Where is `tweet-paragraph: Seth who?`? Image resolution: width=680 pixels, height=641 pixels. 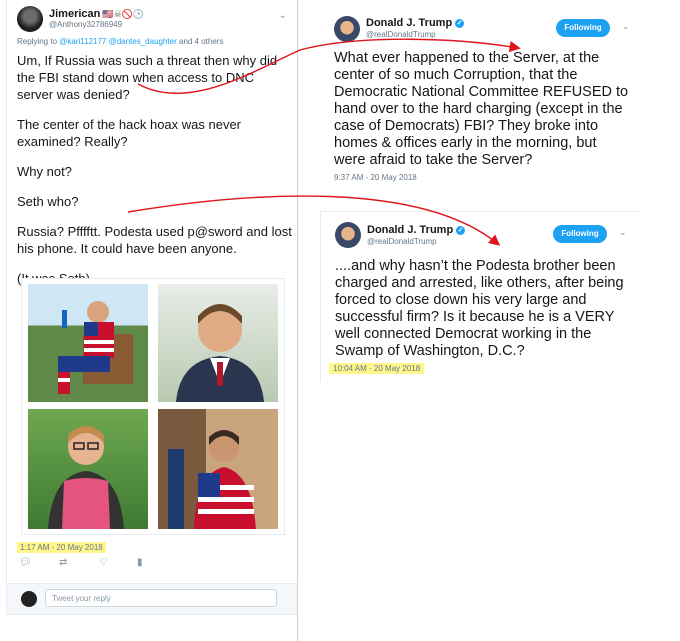
tweet-paragraph: Seth who? is located at coordinates (48, 201).